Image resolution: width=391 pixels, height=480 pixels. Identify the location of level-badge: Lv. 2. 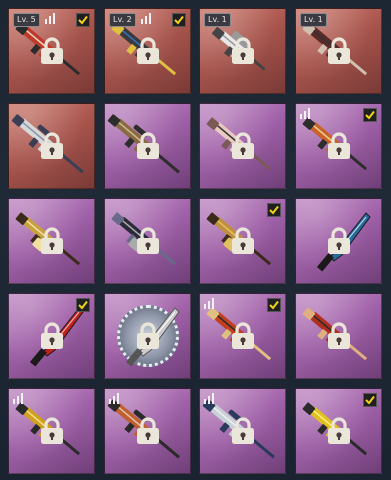
(122, 20).